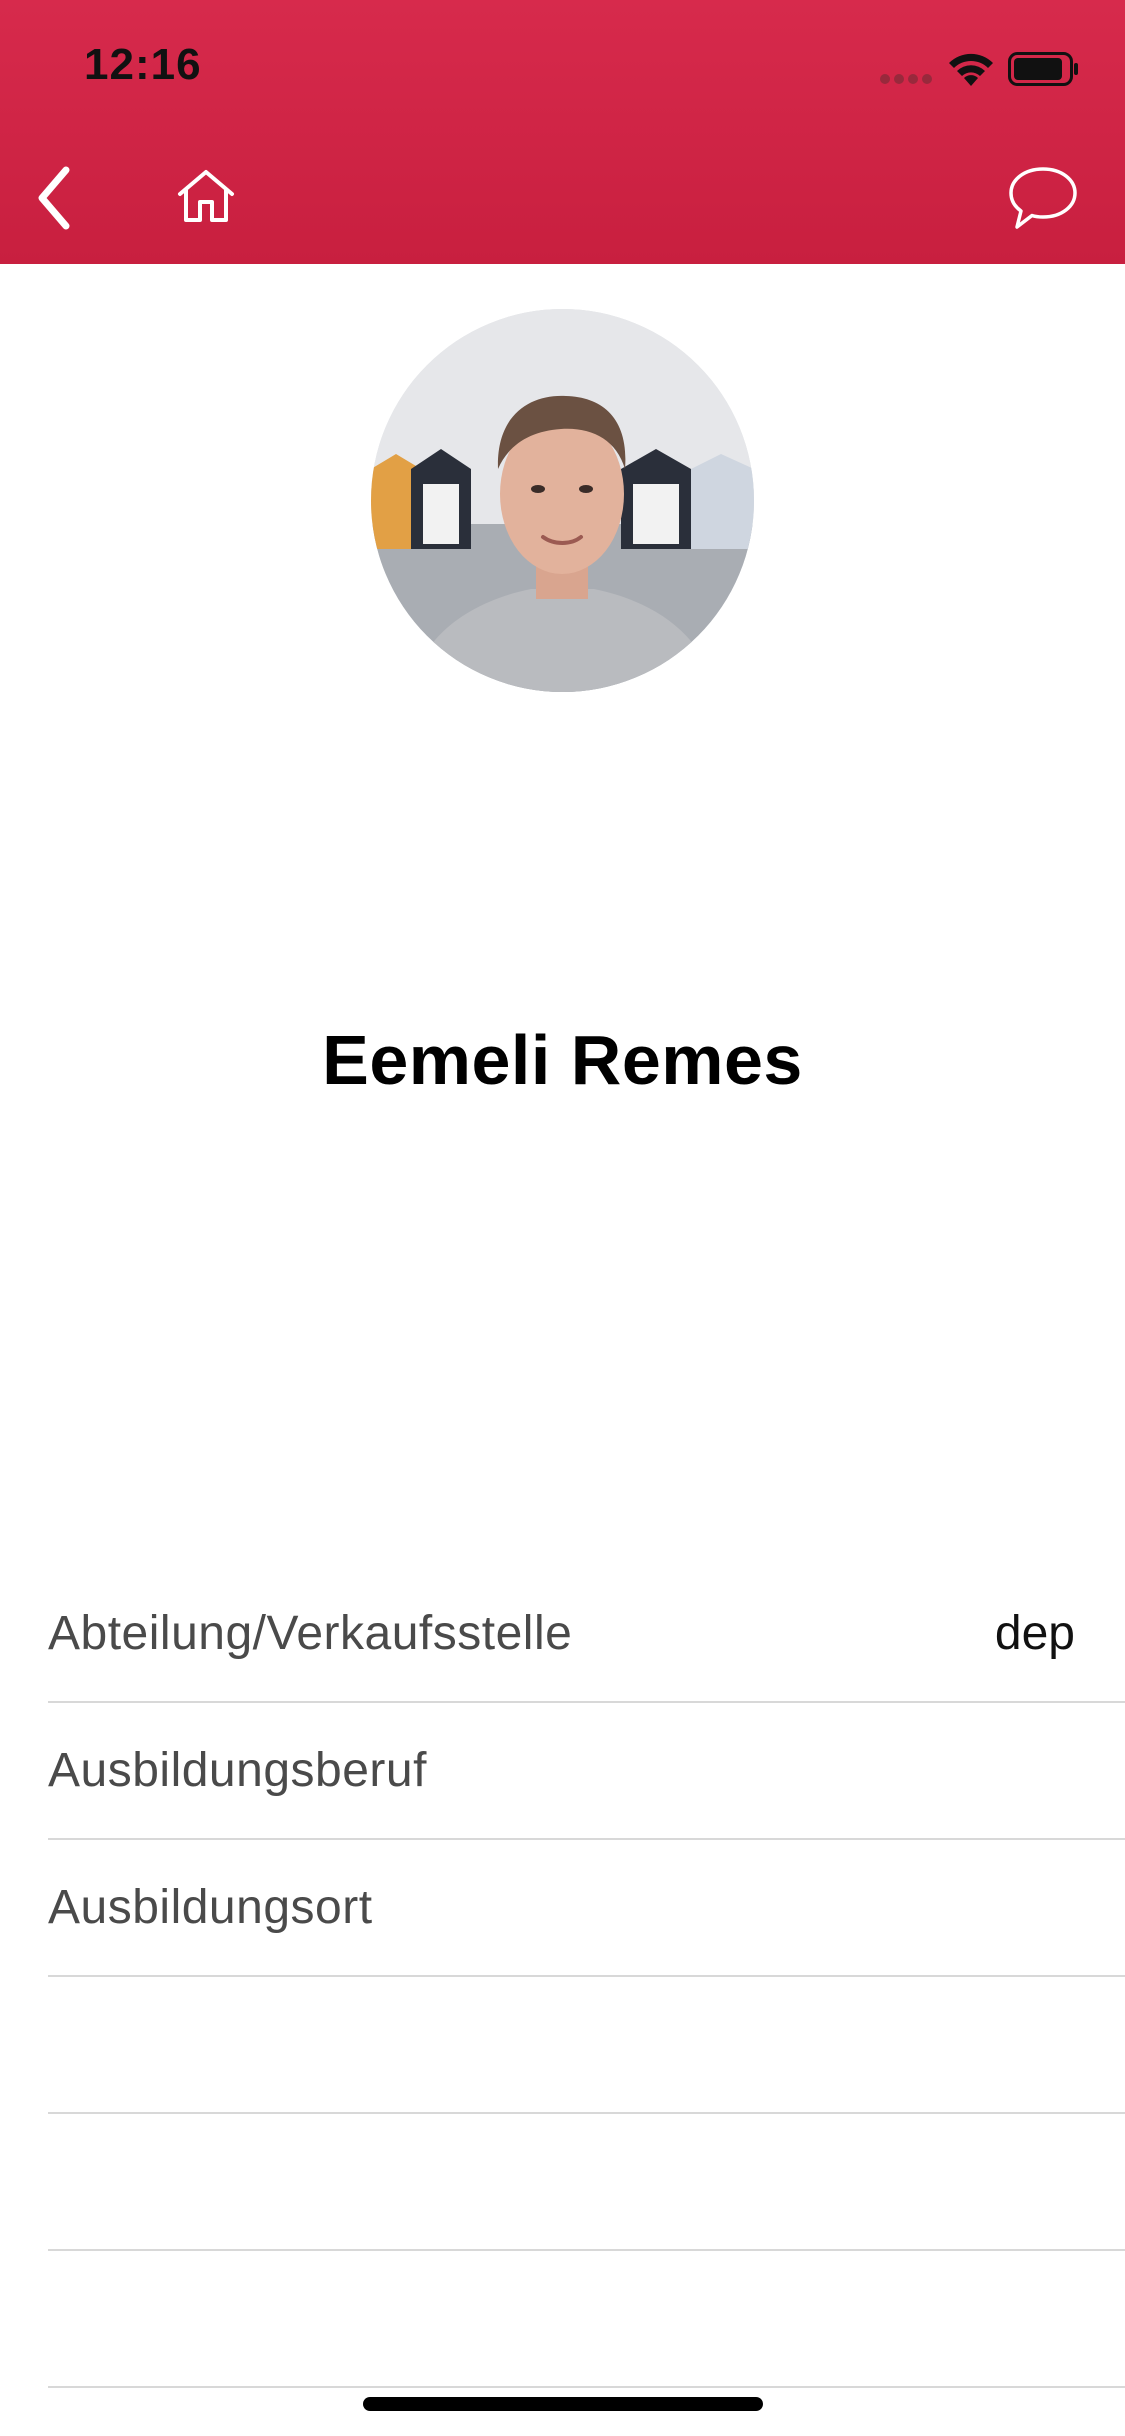 This screenshot has width=1125, height=2436. I want to click on wifi-icon, so click(971, 69).